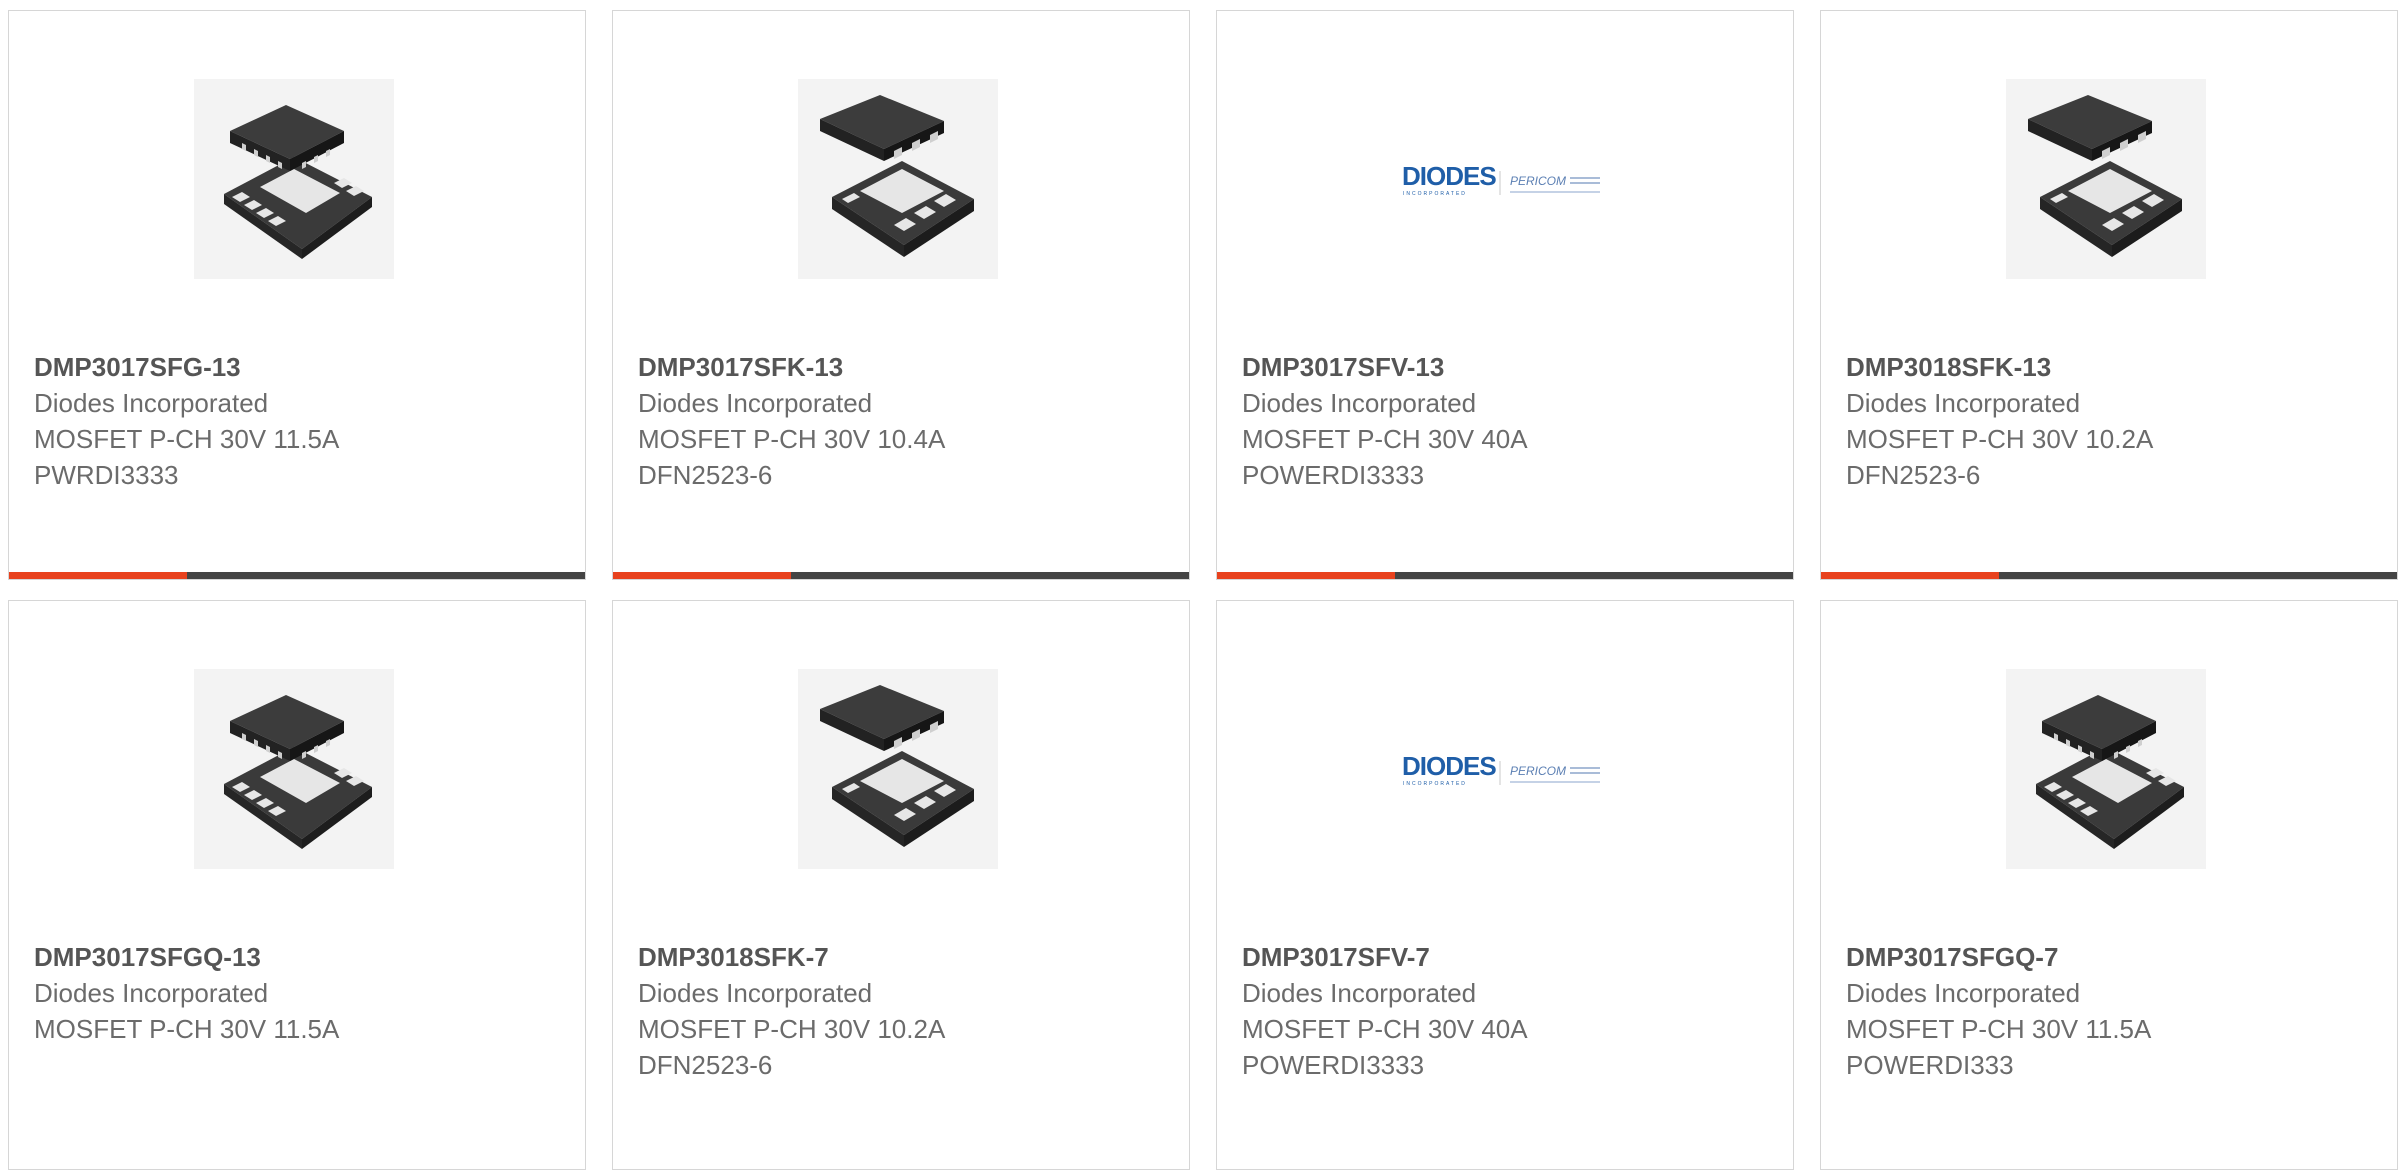 This screenshot has height=1170, width=2400. I want to click on package: PWRDI3333, so click(106, 475).